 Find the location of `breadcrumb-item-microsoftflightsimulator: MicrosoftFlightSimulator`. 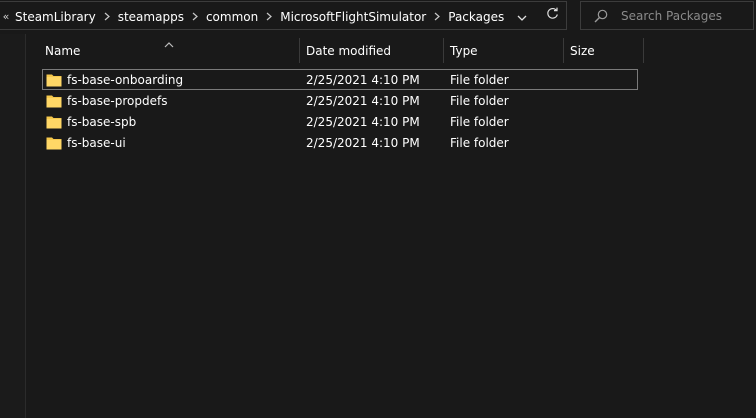

breadcrumb-item-microsoftflightsimulator: MicrosoftFlightSimulator is located at coordinates (353, 17).